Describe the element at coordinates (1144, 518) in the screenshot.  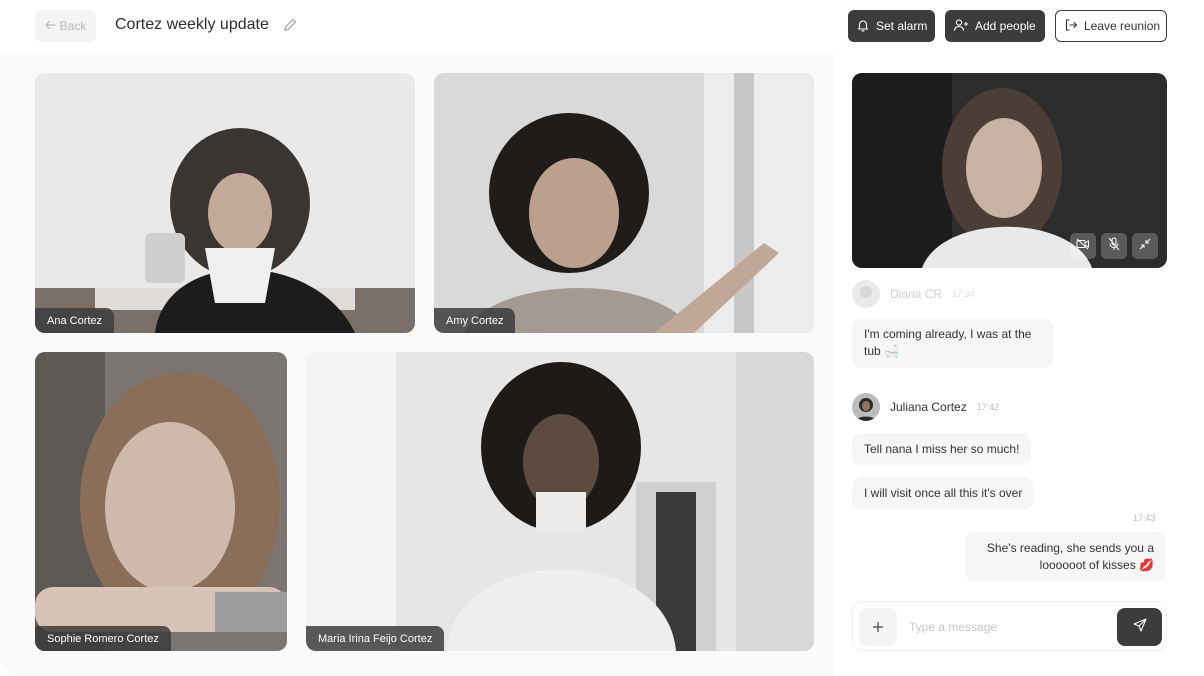
I see `message-time: 17:43` at that location.